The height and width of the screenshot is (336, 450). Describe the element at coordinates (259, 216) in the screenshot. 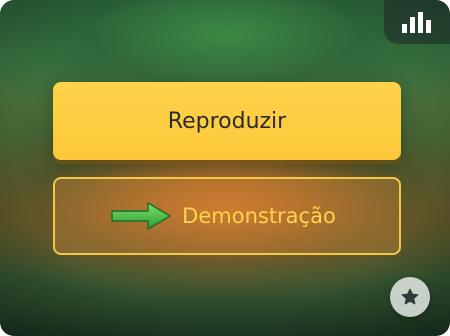

I see `demo-button-label: Demonstração` at that location.